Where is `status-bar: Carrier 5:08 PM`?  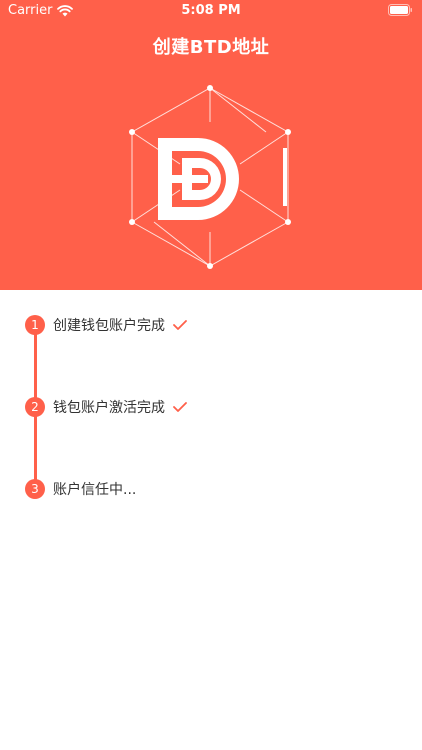
status-bar: Carrier 5:08 PM is located at coordinates (211, 11).